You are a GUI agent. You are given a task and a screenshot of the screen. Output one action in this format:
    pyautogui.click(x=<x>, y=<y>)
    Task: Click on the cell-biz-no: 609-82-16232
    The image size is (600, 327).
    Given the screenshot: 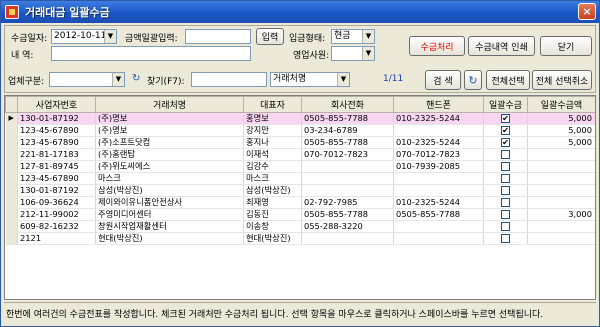 What is the action you would take?
    pyautogui.click(x=56, y=226)
    